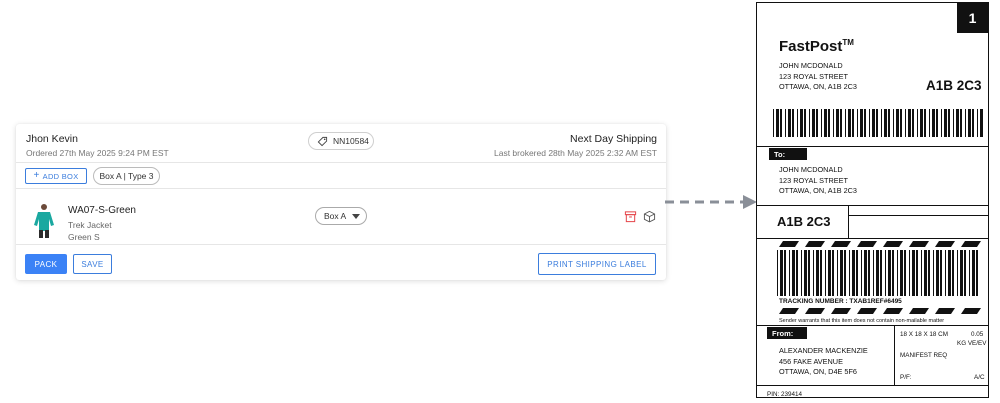  I want to click on box-chip: Box A | Type 3, so click(126, 176).